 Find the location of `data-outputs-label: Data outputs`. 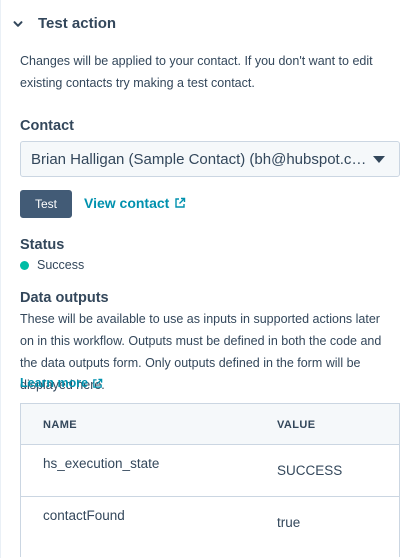

data-outputs-label: Data outputs is located at coordinates (64, 298).